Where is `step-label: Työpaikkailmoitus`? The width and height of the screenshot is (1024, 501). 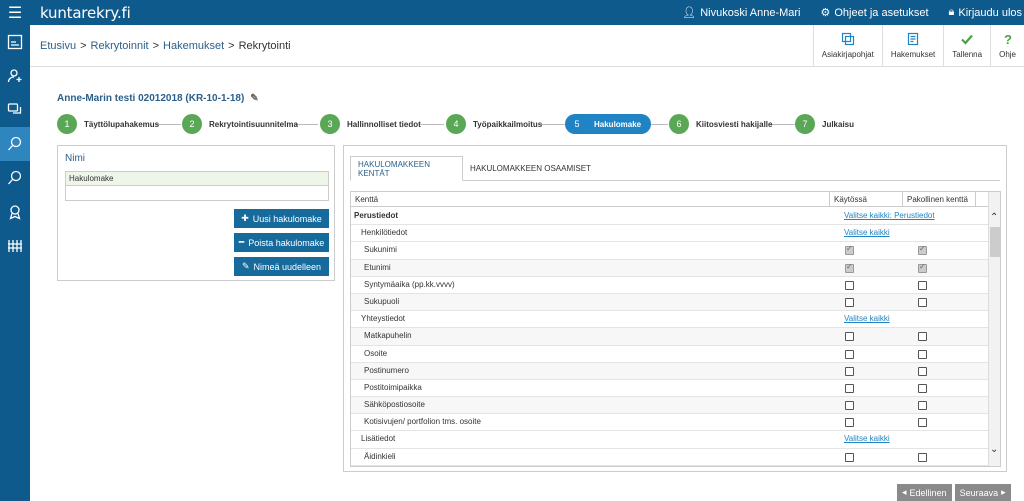 step-label: Työpaikkailmoitus is located at coordinates (508, 124).